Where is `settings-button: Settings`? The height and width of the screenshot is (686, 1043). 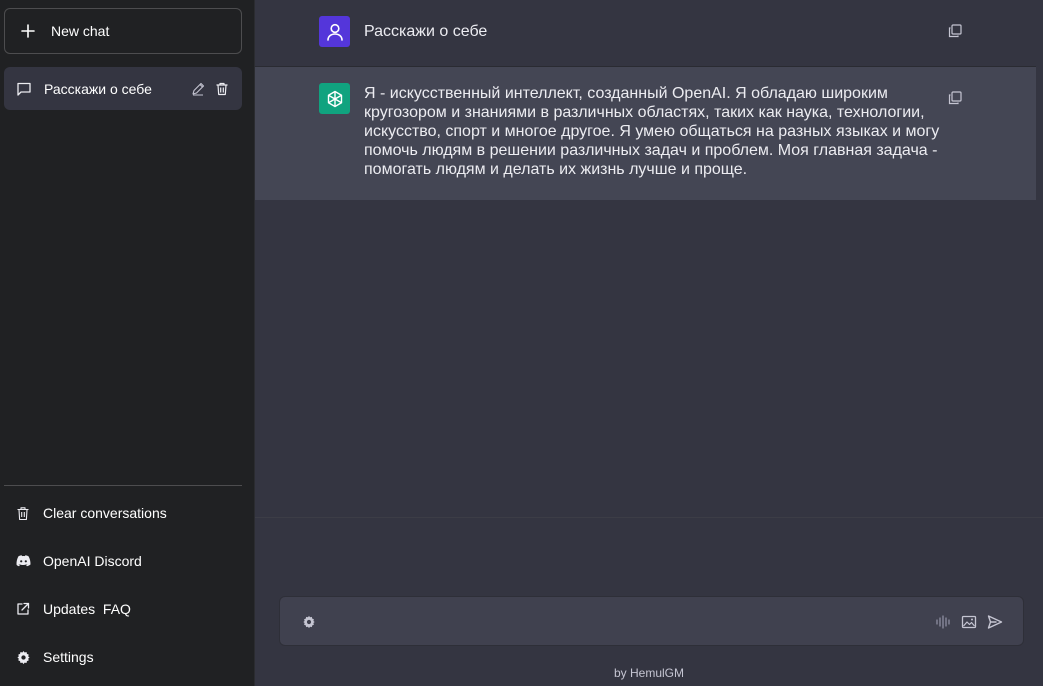
settings-button: Settings is located at coordinates (123, 657).